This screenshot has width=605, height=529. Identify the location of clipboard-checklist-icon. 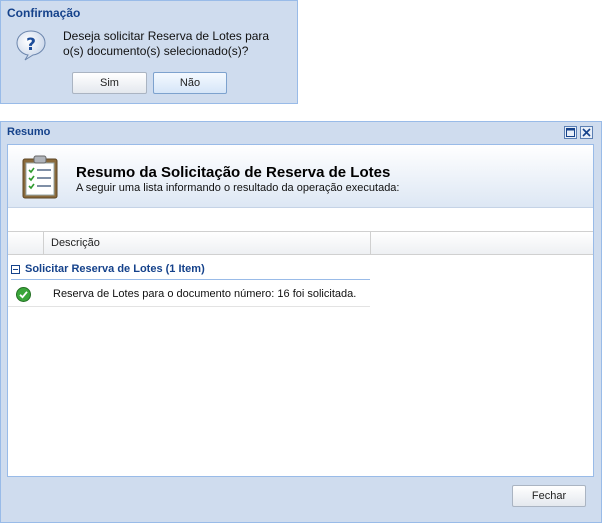
(40, 177).